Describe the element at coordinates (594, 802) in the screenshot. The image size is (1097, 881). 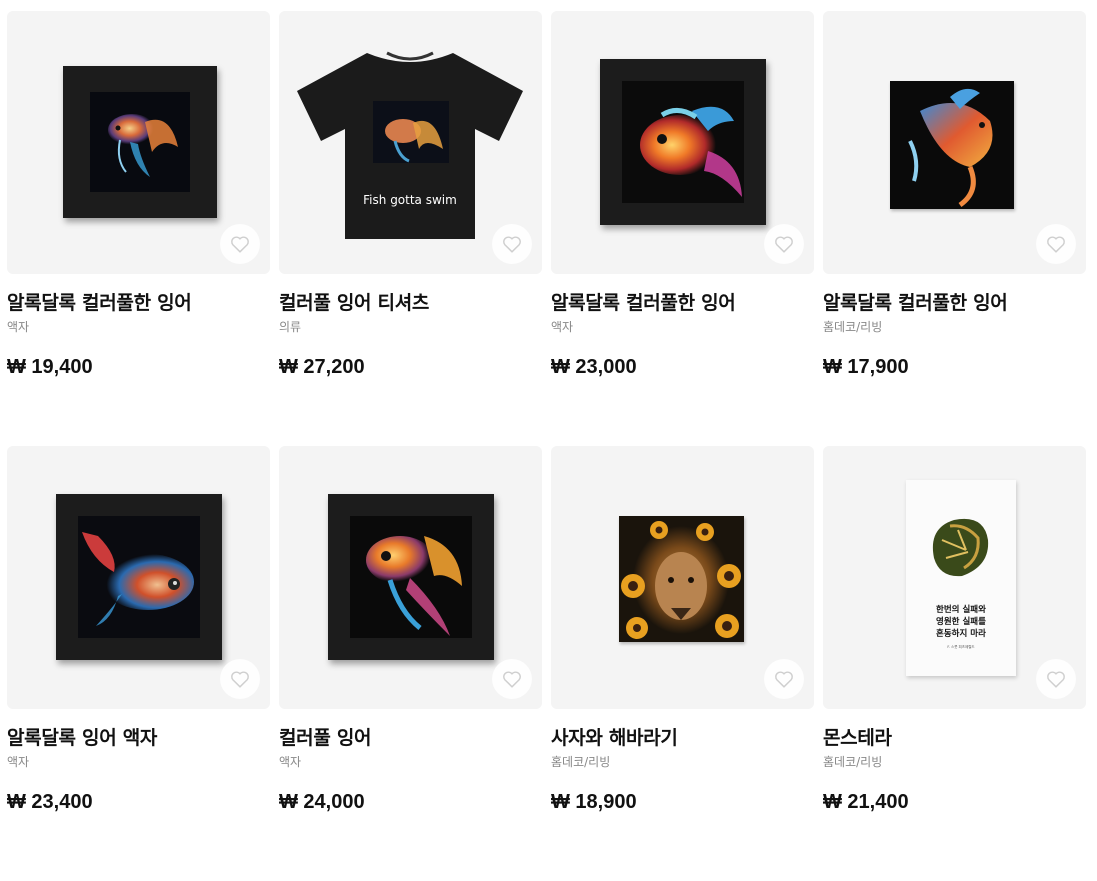
I see `product-price: ₩ 18,900` at that location.